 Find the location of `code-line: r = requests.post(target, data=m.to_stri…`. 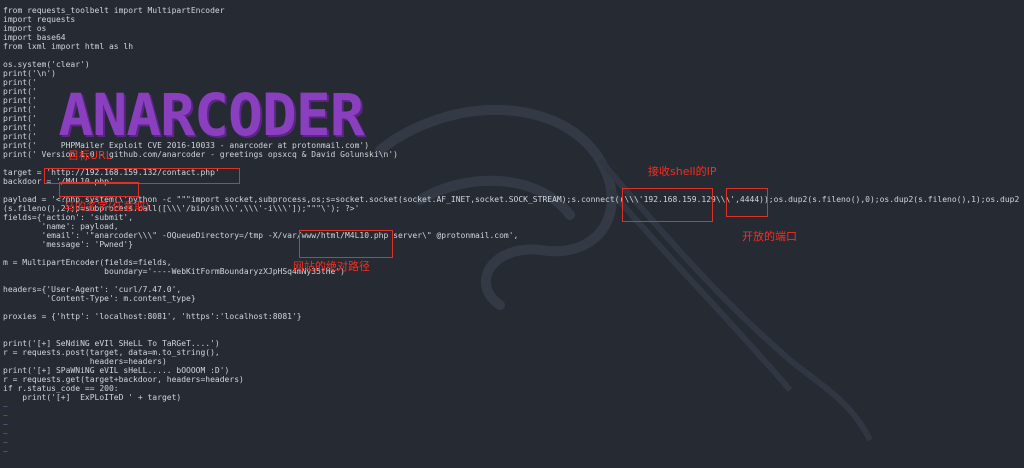

code-line: r = requests.post(target, data=m.to_stri… is located at coordinates (512, 352).